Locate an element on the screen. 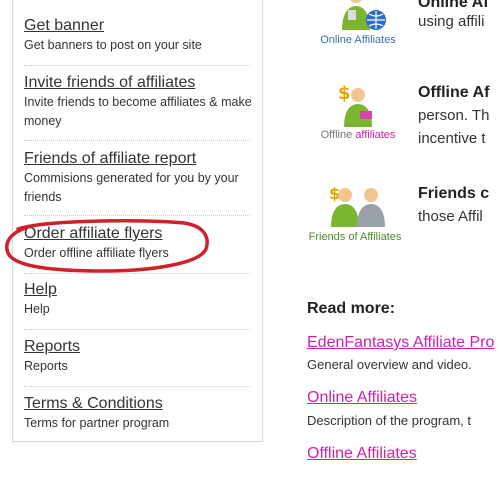 This screenshot has width=500, height=495. get-banner-link: Get banner is located at coordinates (138, 25).